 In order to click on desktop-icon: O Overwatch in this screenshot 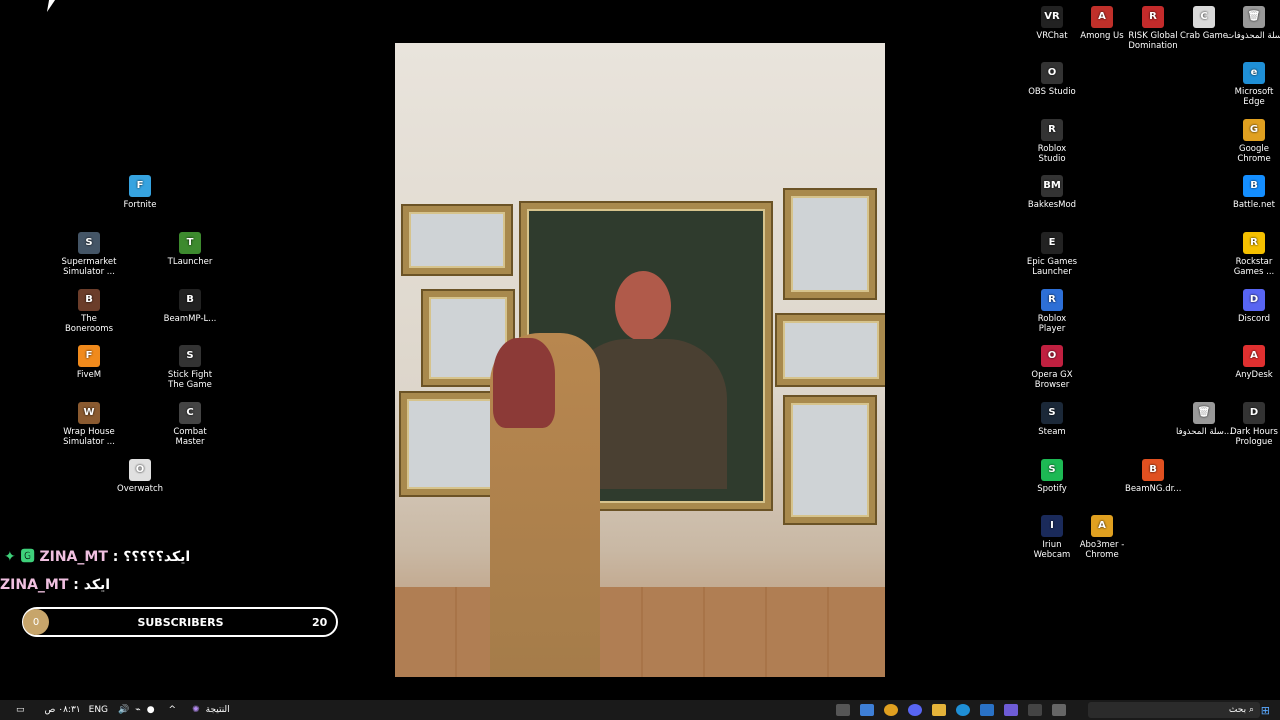, I will do `click(140, 476)`.